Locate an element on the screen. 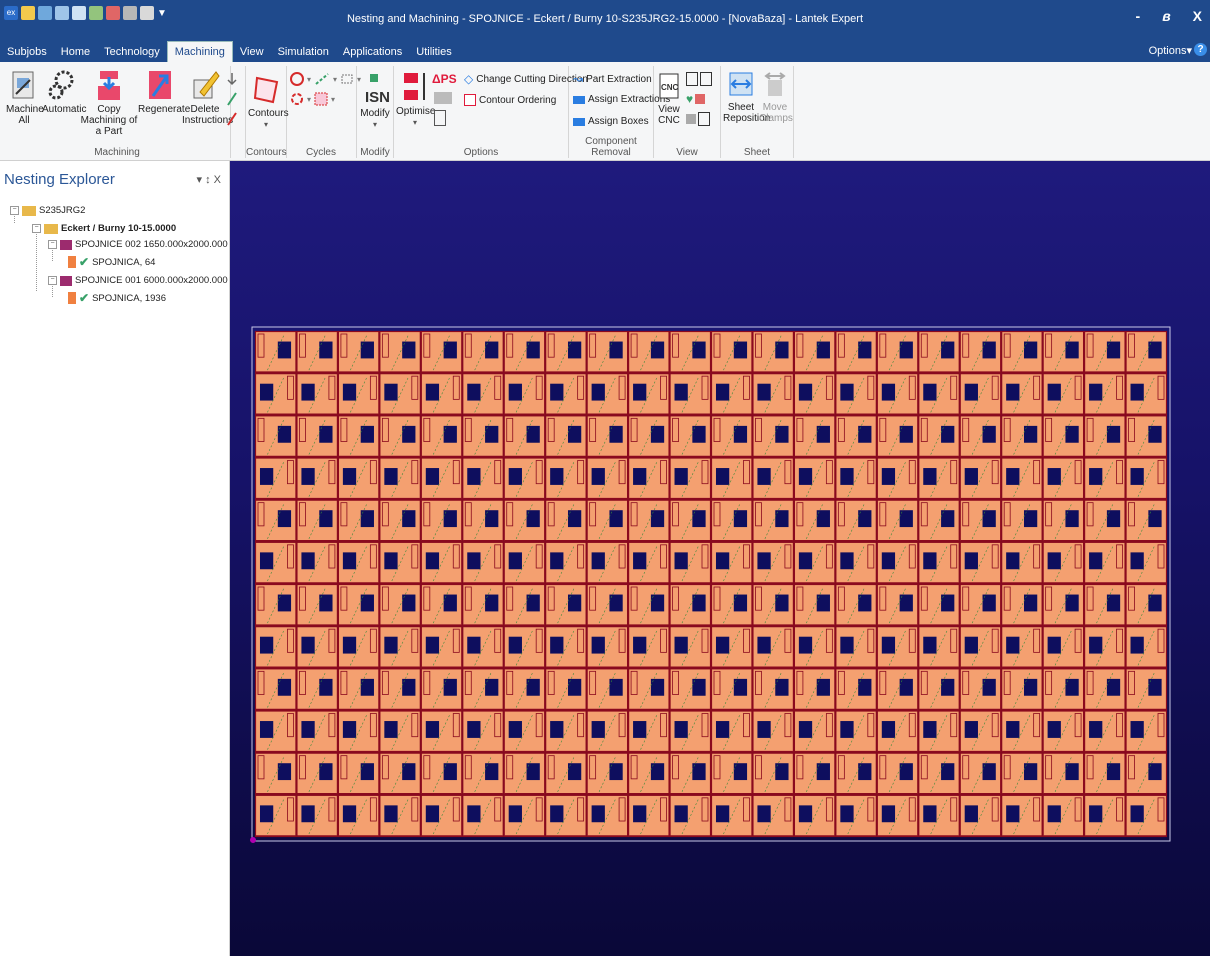 This screenshot has height=956, width=1210. contours-dropdown-icon: ▾ is located at coordinates (266, 124).